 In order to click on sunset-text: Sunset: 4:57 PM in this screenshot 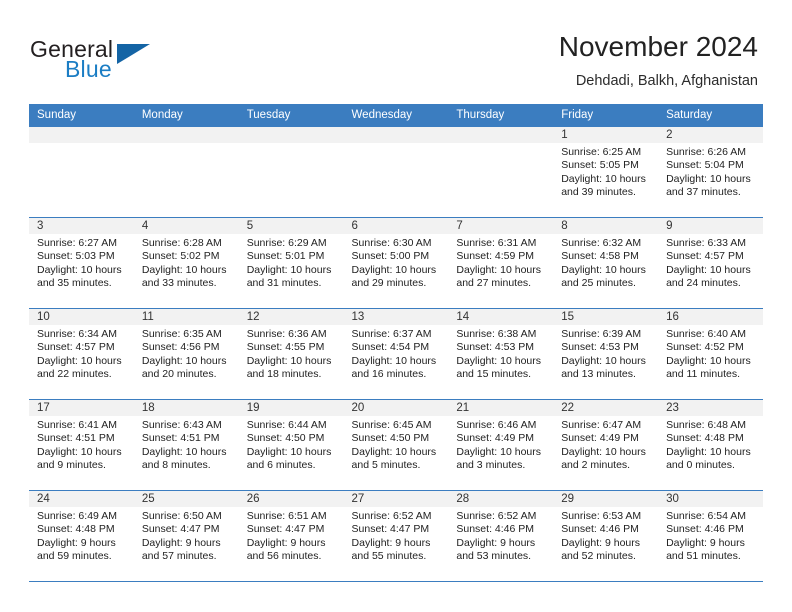, I will do `click(76, 347)`.